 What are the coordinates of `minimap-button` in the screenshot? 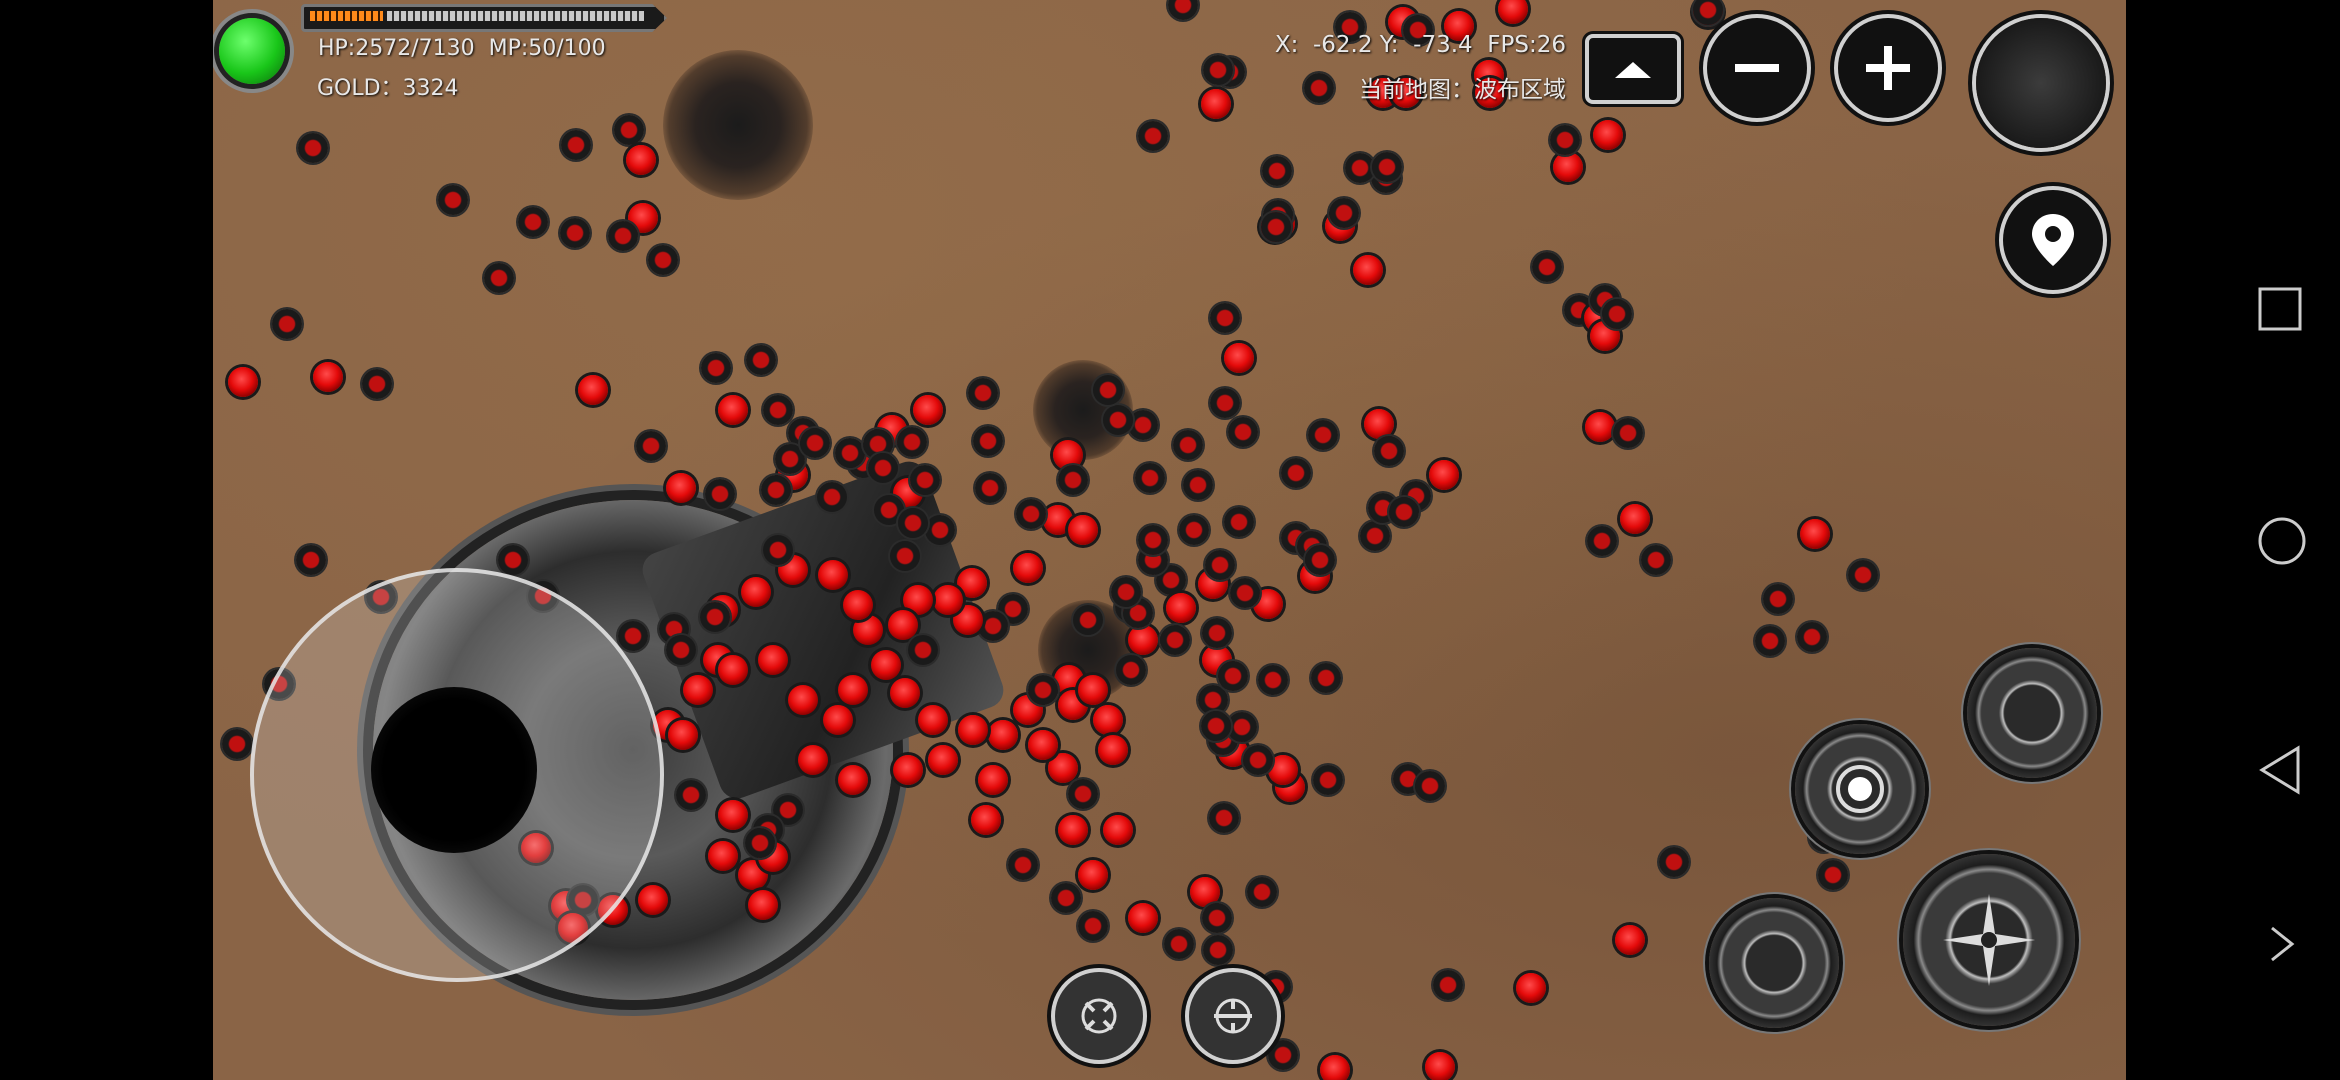 It's located at (2041, 83).